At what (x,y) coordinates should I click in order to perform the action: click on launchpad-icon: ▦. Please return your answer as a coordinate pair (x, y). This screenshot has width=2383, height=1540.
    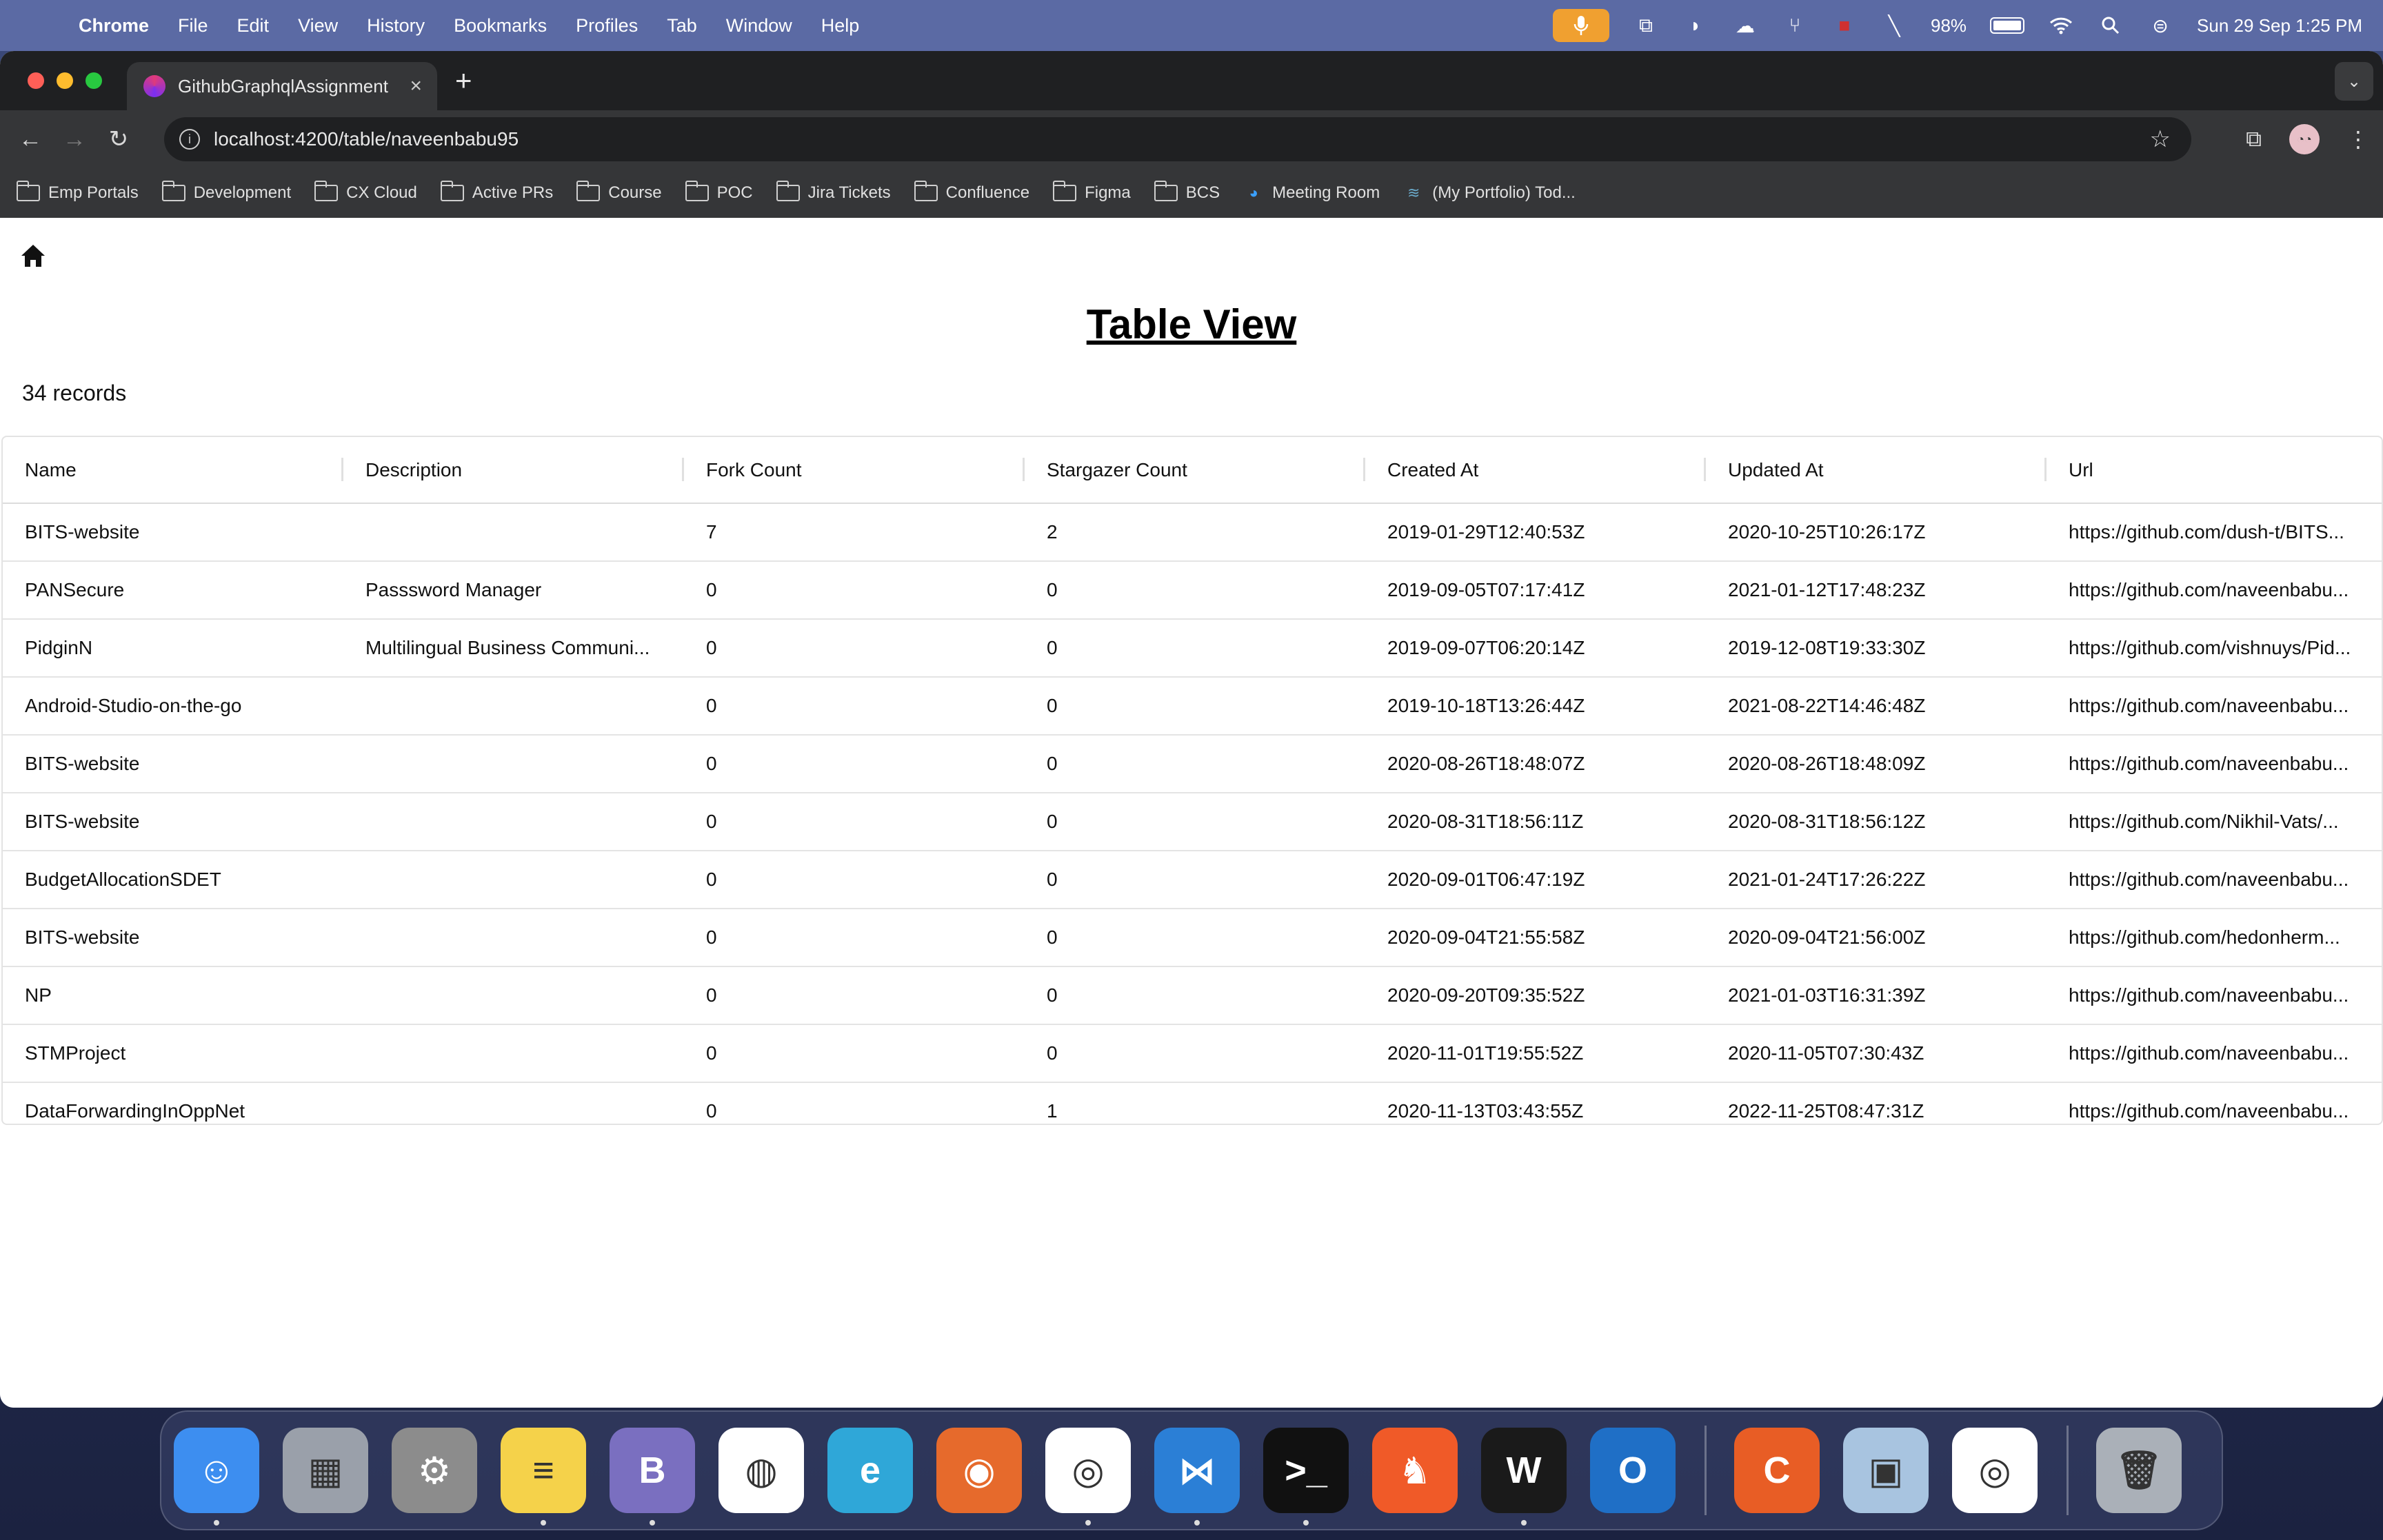
    Looking at the image, I should click on (325, 1471).